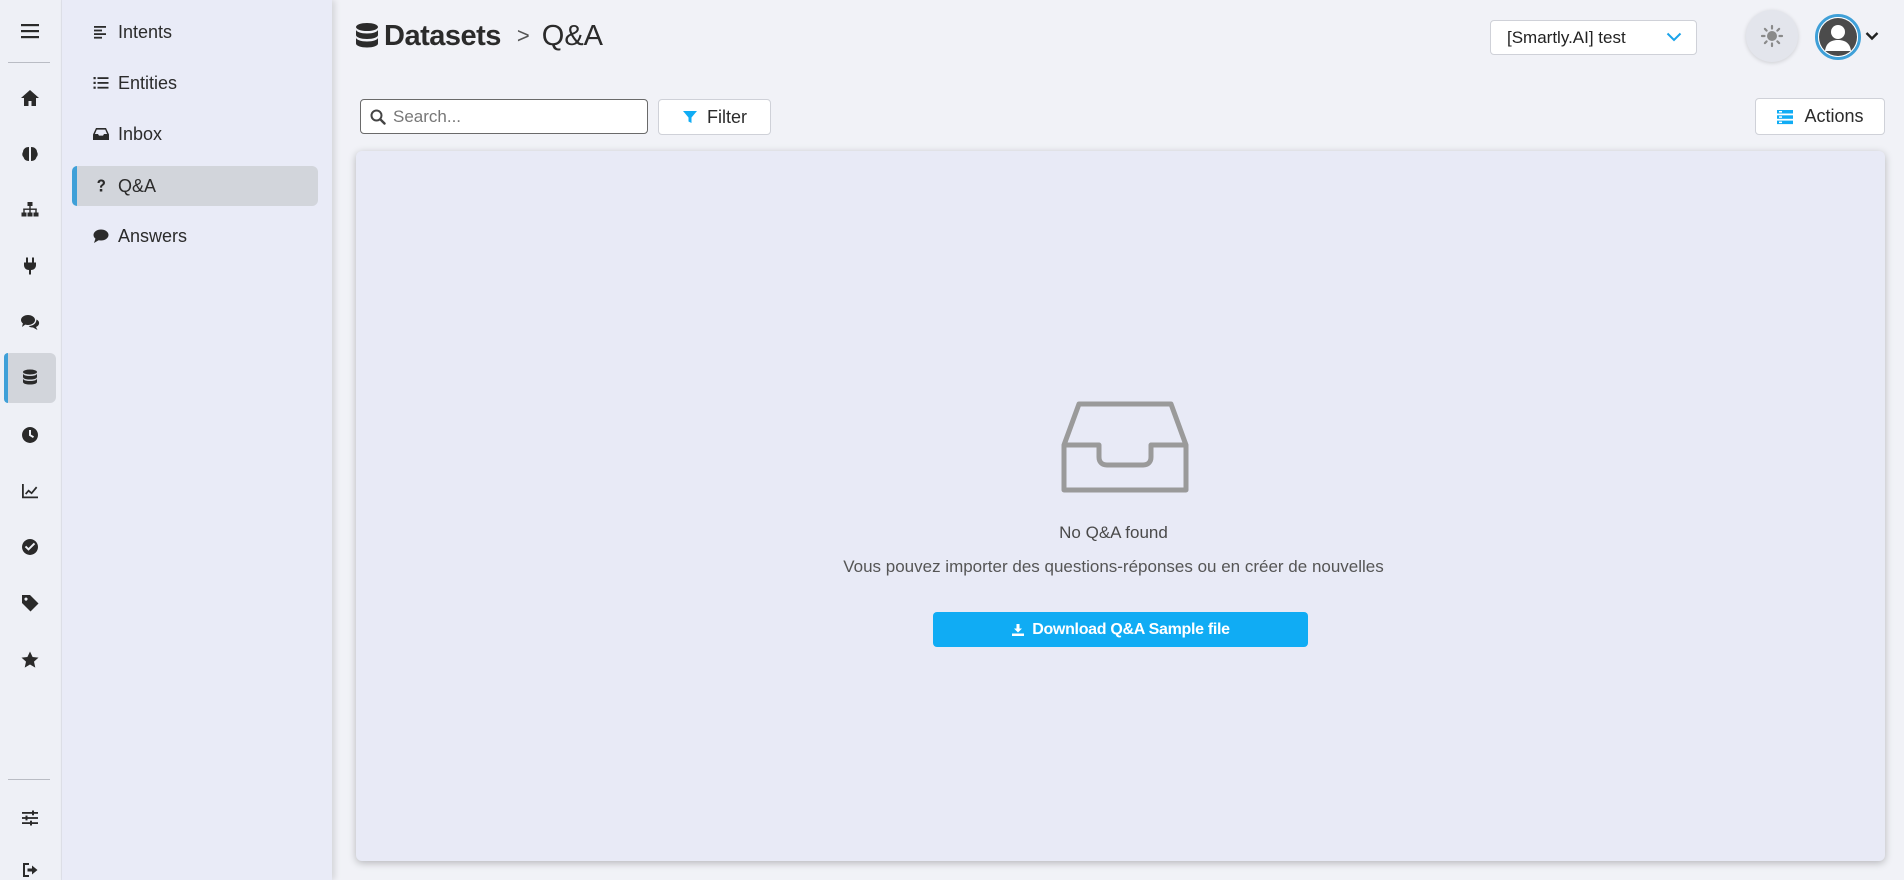  I want to click on download-sample-button: Download Q&A Sample file, so click(1120, 629).